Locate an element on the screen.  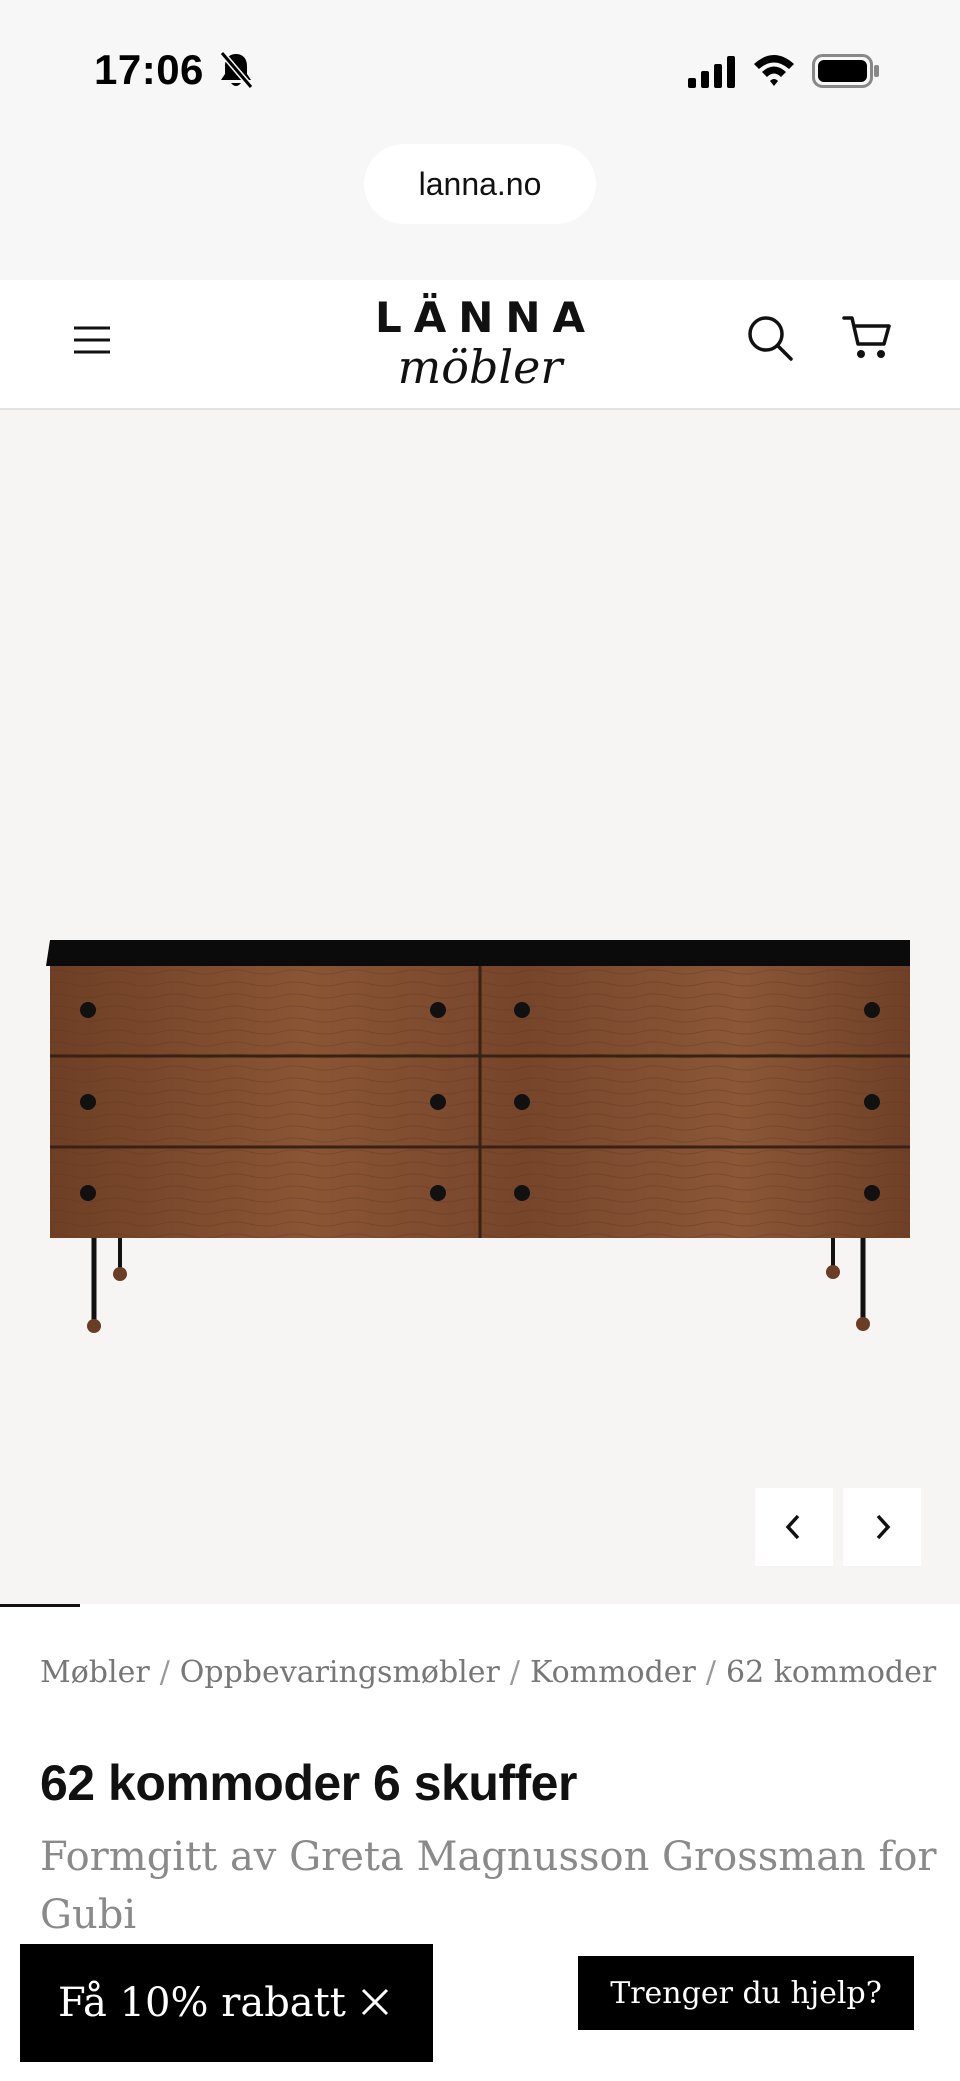
breadcrumb-item-oppbevaringsmobler: Oppbevaringsmøbler is located at coordinates (340, 1672).